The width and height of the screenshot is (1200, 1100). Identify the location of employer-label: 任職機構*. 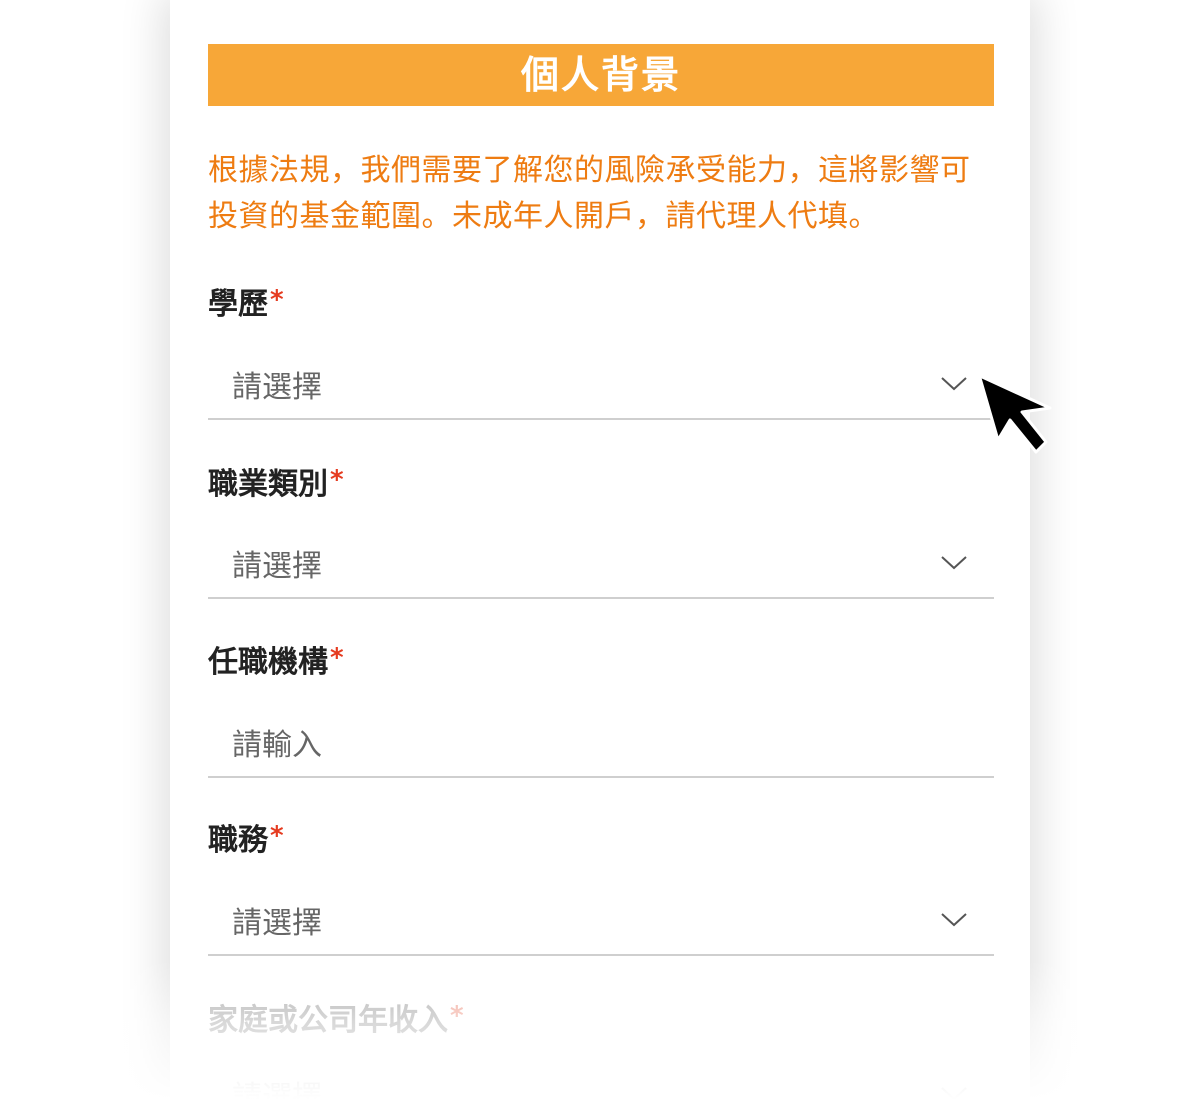
(276, 660).